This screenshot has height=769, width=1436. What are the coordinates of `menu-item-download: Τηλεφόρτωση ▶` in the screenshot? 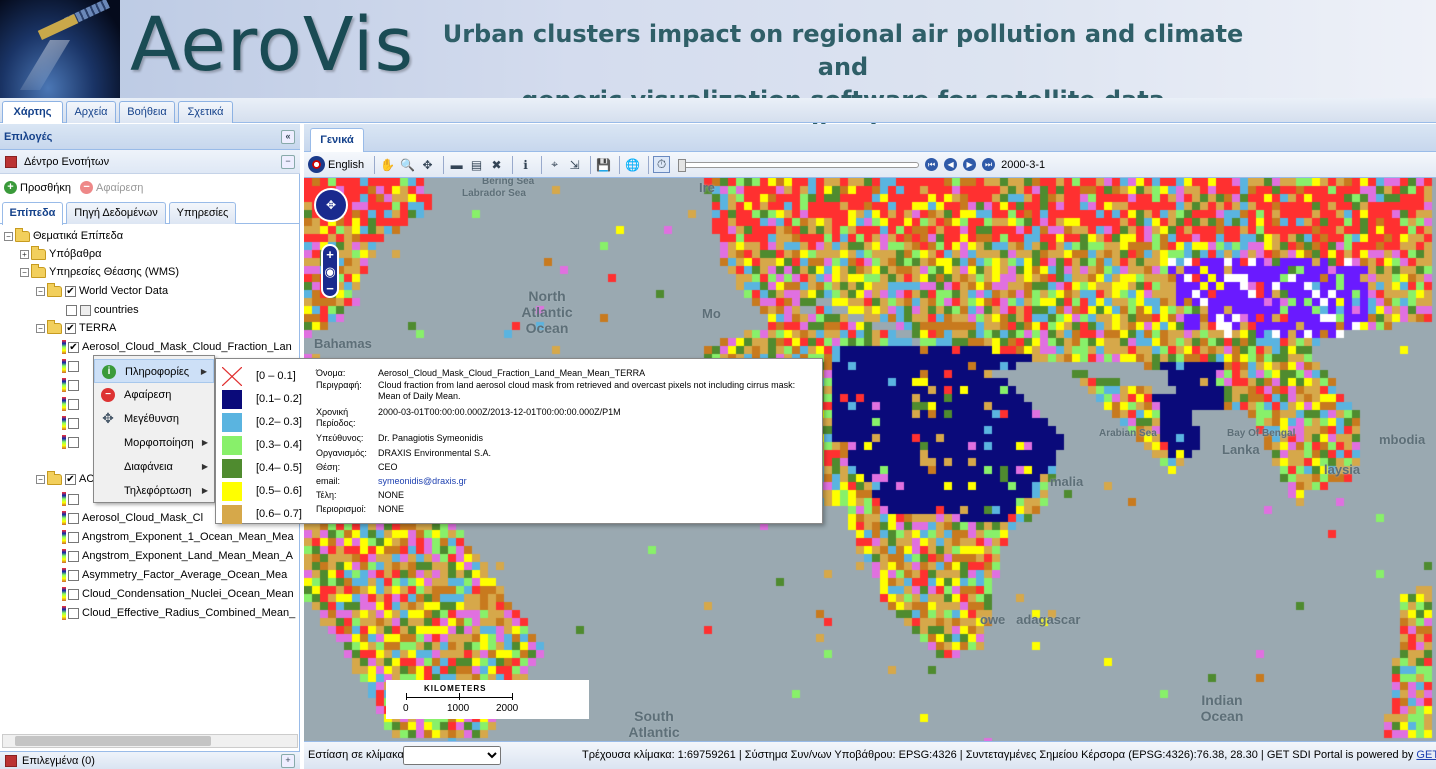 It's located at (154, 491).